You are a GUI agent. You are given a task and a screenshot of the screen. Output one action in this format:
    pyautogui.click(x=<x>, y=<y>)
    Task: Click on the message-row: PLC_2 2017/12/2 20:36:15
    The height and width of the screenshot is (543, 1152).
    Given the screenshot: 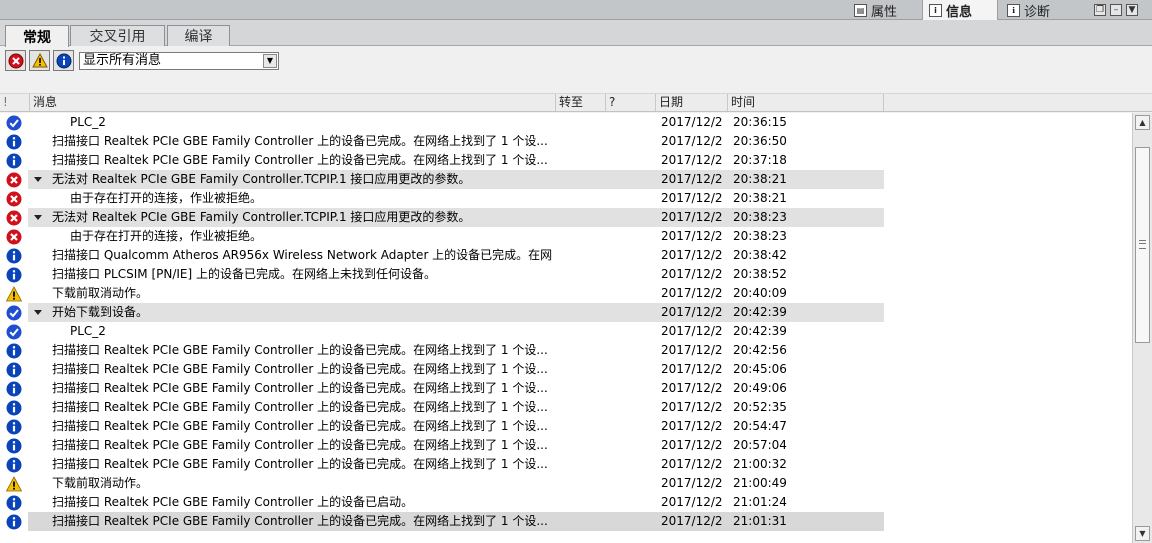 What is the action you would take?
    pyautogui.click(x=566, y=122)
    